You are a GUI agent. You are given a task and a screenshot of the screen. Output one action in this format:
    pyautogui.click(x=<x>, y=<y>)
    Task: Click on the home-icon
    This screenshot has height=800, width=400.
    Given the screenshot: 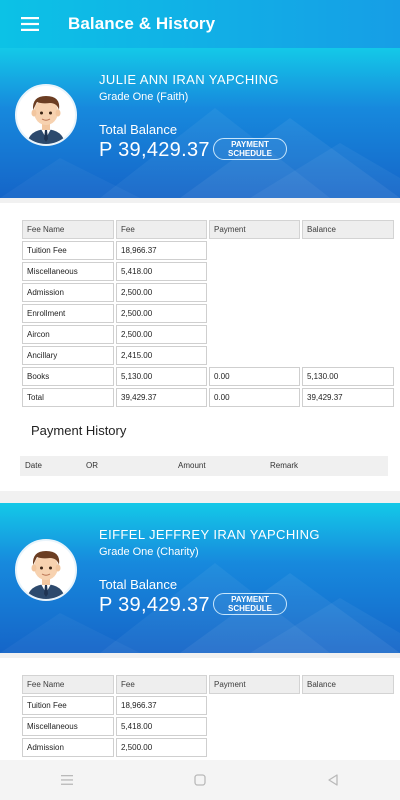 What is the action you would take?
    pyautogui.click(x=200, y=780)
    